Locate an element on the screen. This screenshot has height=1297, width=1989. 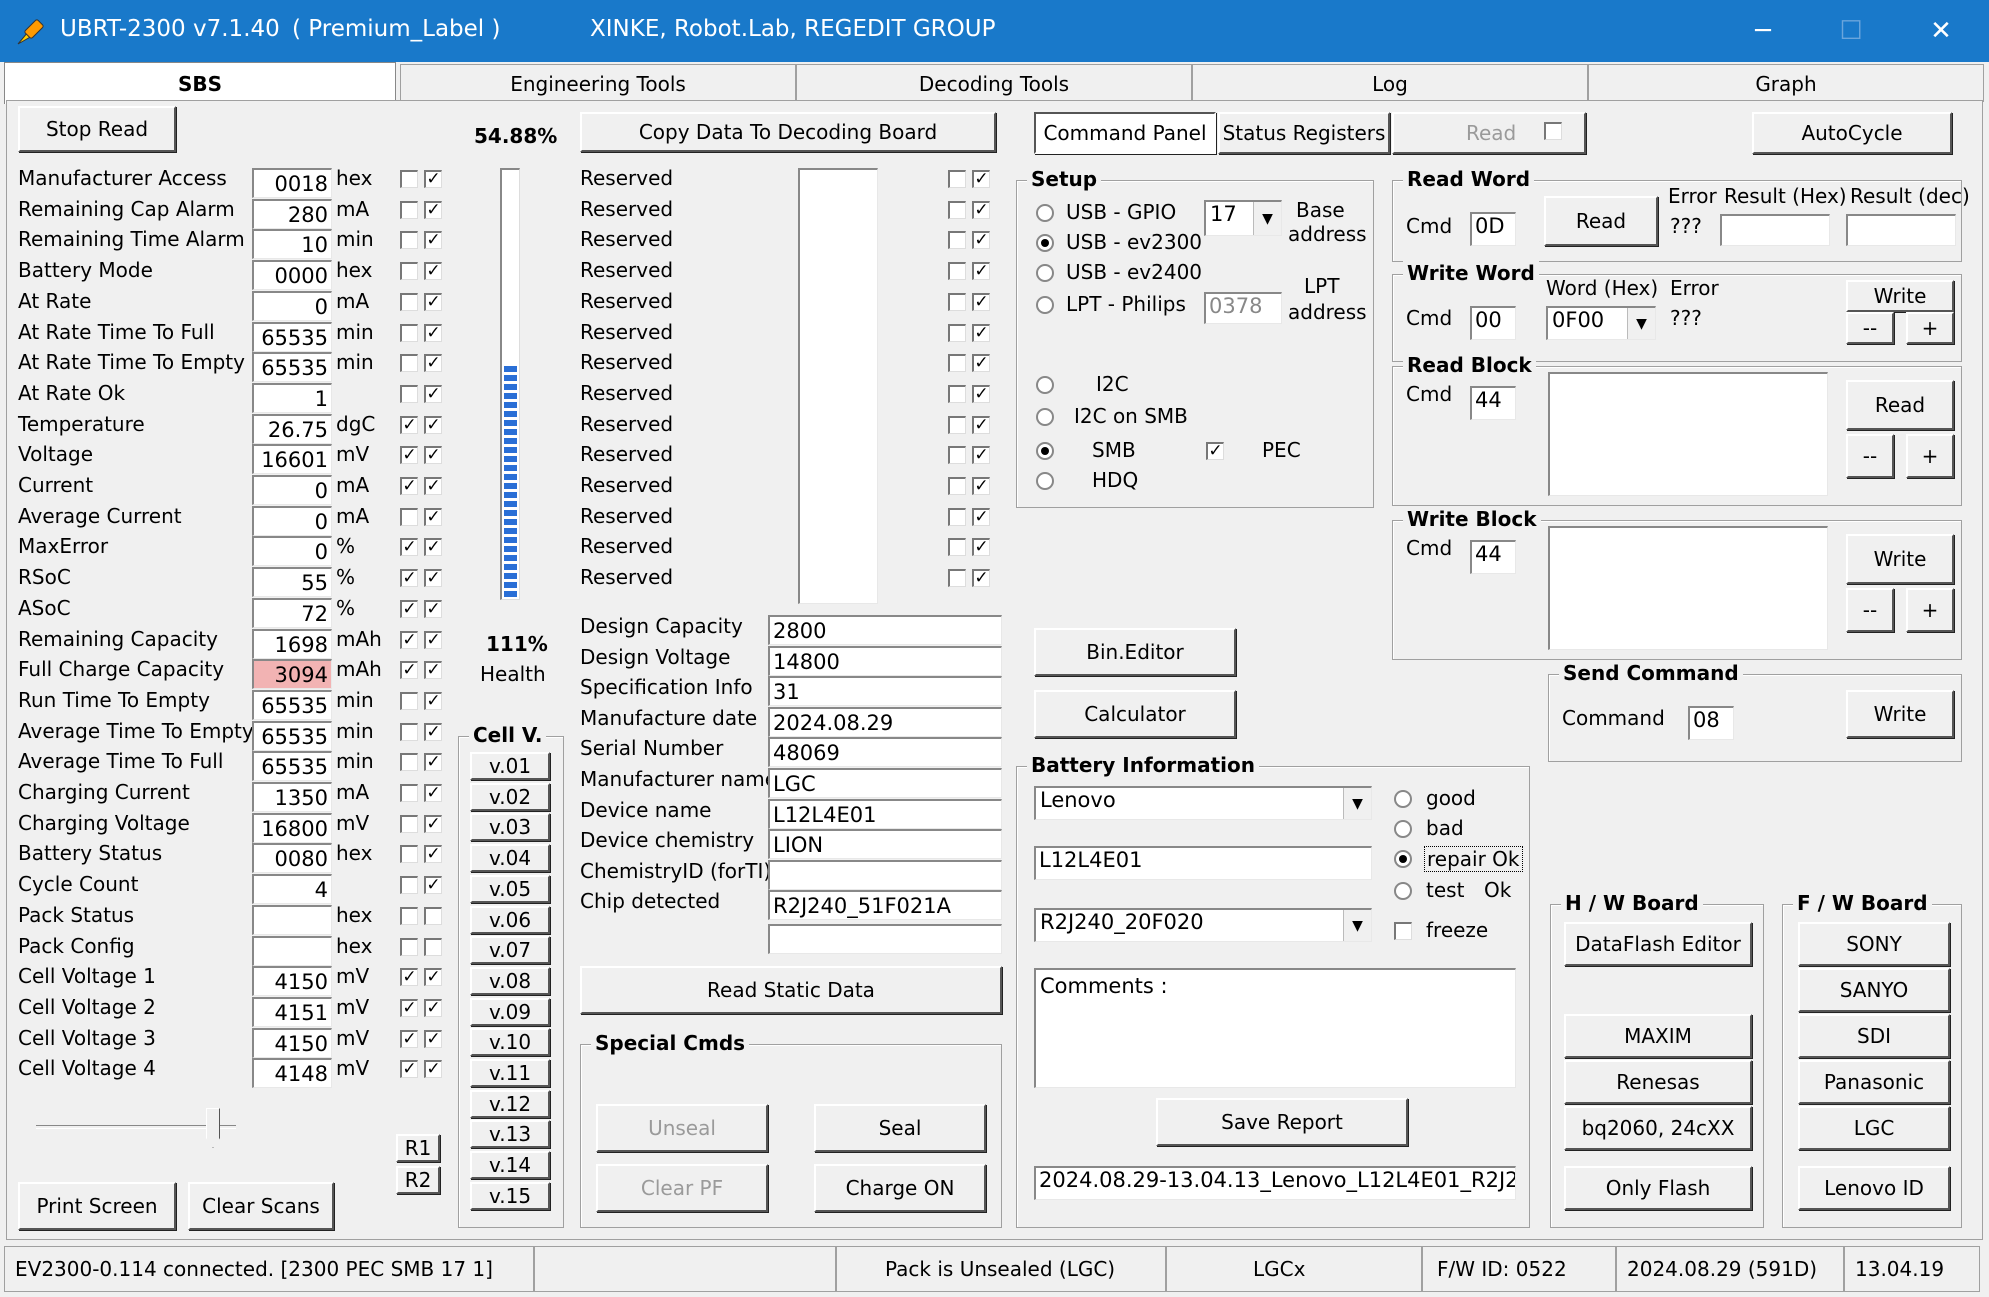
static-value: 31 is located at coordinates (885, 691).